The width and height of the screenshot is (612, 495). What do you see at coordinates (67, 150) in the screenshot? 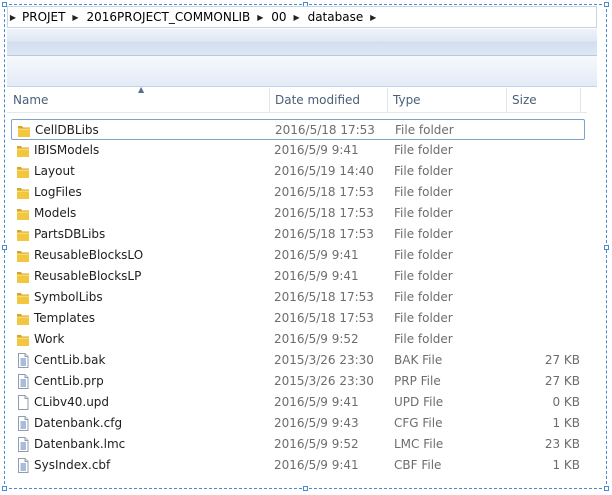
I see `file-name: IBISModels` at bounding box center [67, 150].